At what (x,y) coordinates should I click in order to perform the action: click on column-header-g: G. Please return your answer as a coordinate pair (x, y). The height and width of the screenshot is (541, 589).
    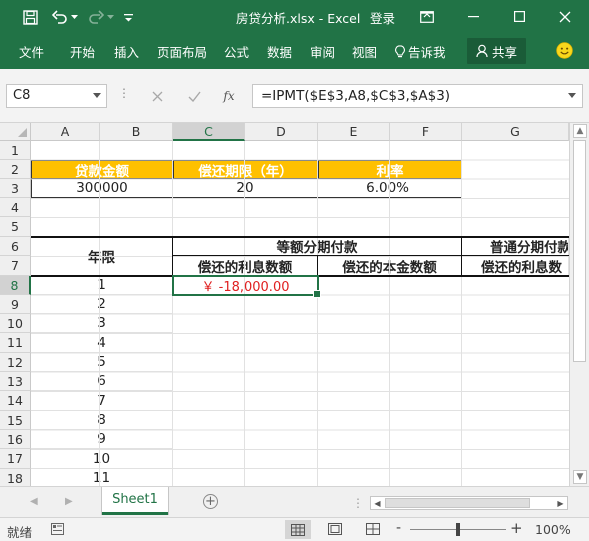
    Looking at the image, I should click on (515, 132).